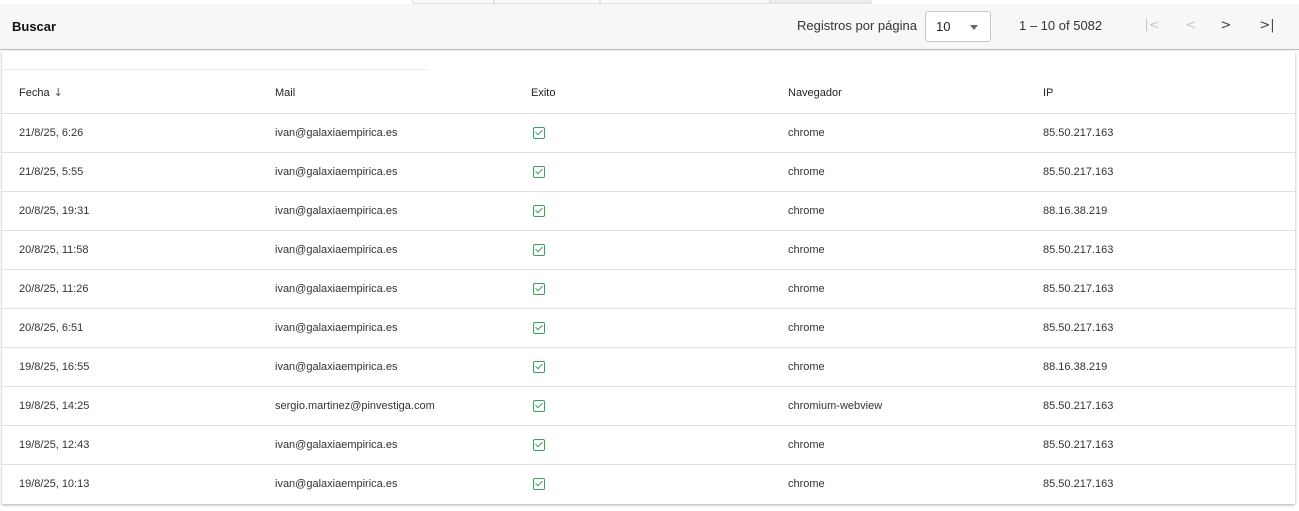 This screenshot has height=511, width=1299. Describe the element at coordinates (857, 25) in the screenshot. I see `rows-per-page-label: Registros por página` at that location.